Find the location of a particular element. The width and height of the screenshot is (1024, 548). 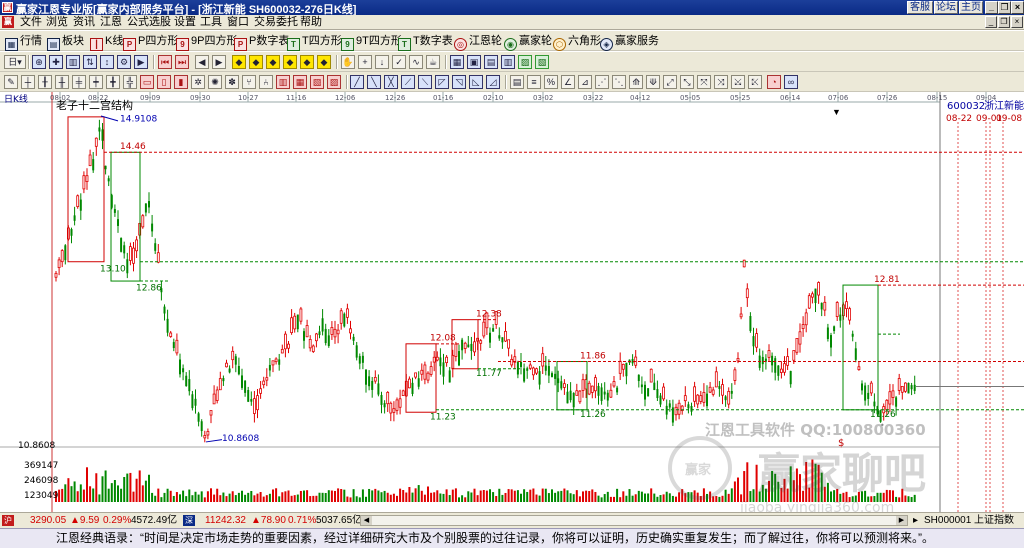

spiral-icon: ∞ is located at coordinates (791, 82).